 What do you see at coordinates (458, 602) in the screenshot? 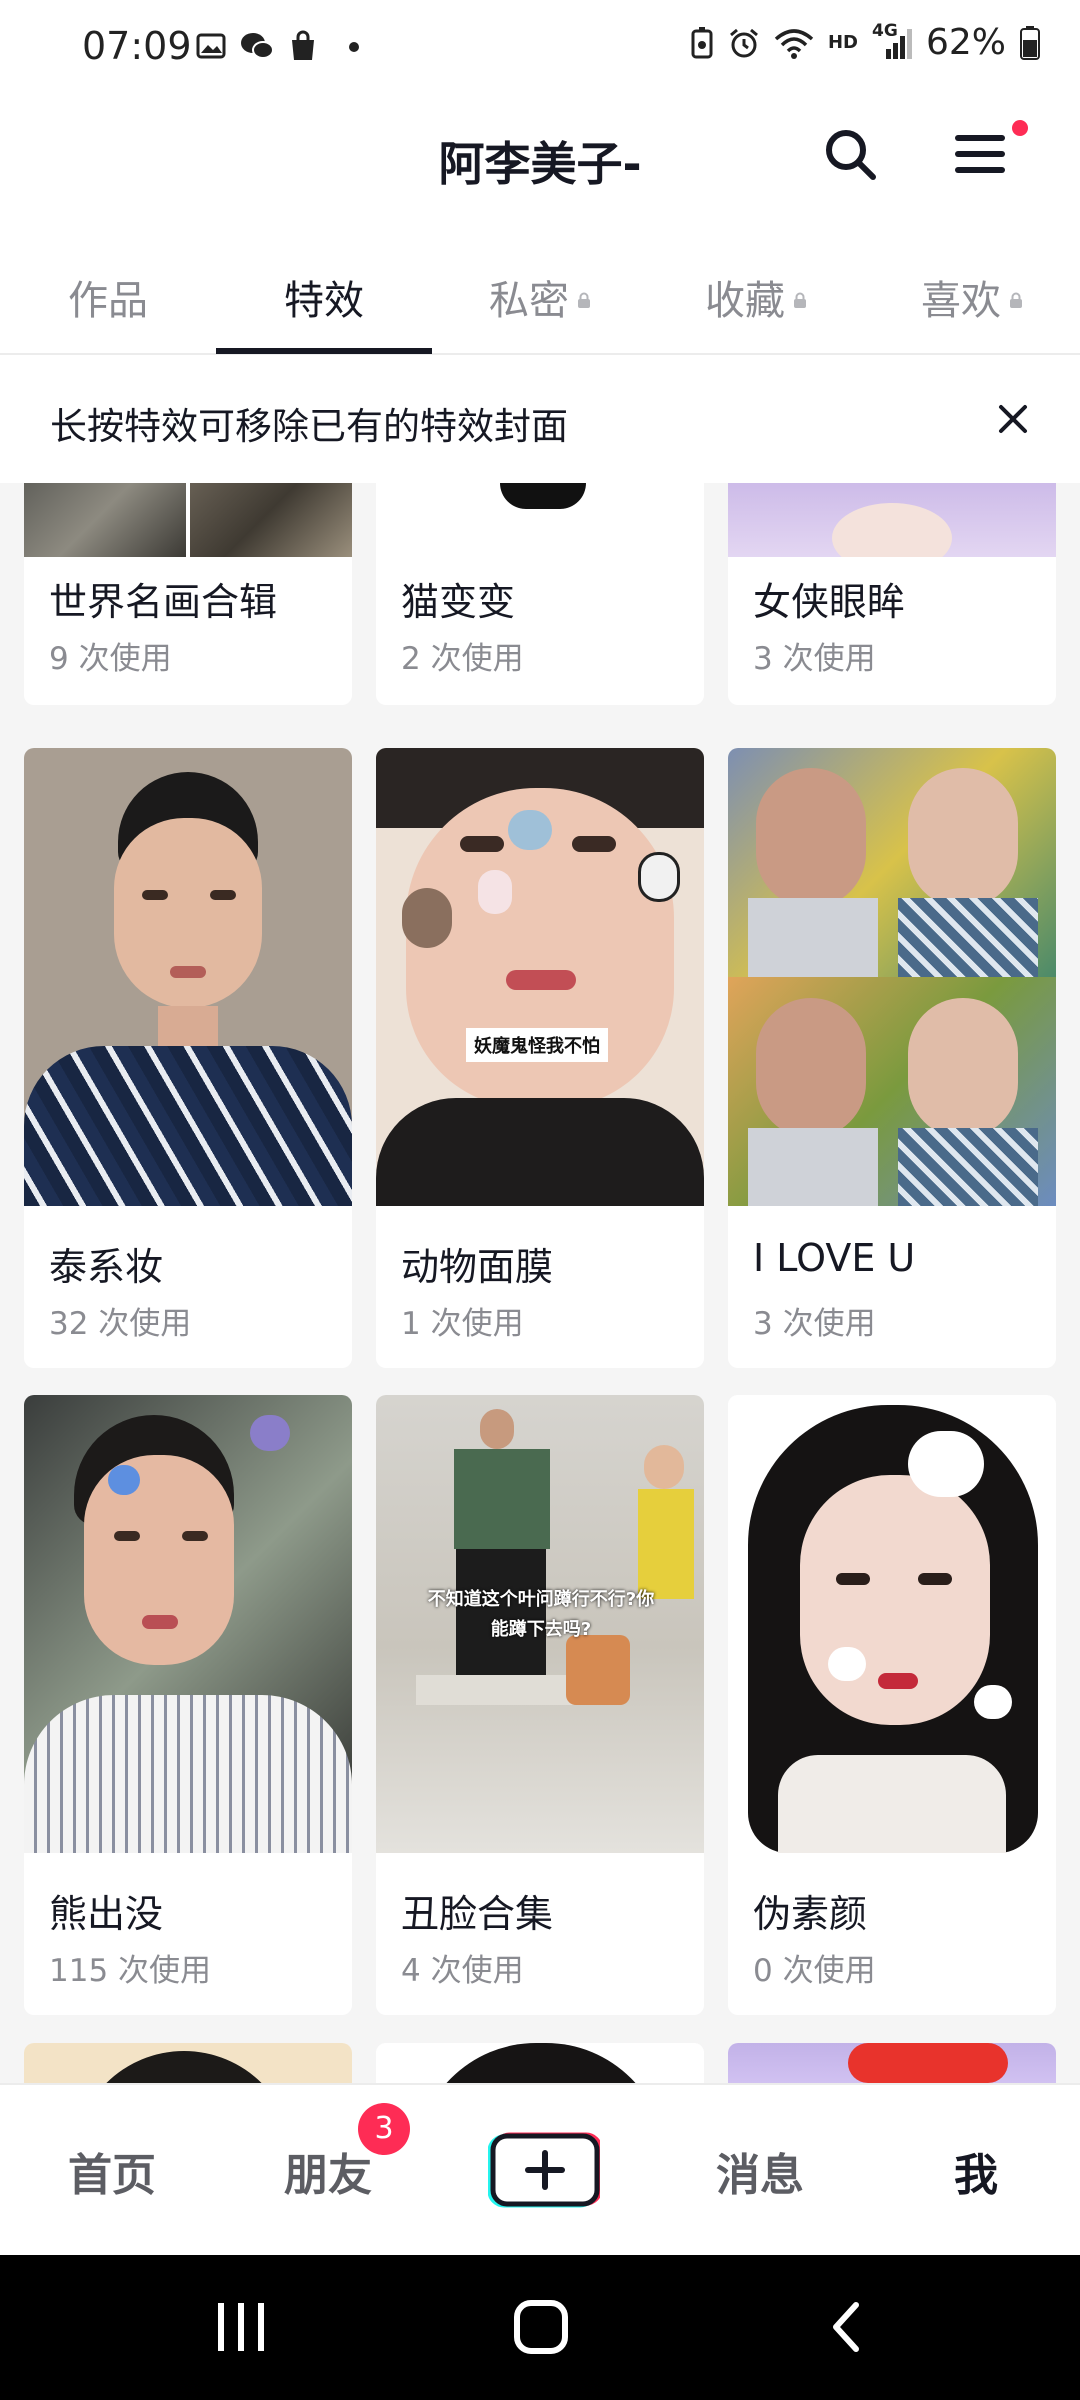
I see `effect-name: 猫变变` at bounding box center [458, 602].